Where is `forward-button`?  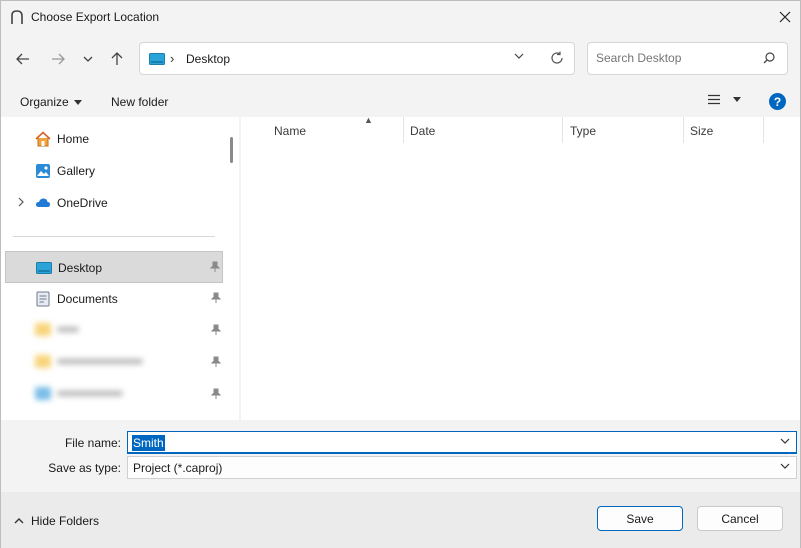
forward-button is located at coordinates (58, 59).